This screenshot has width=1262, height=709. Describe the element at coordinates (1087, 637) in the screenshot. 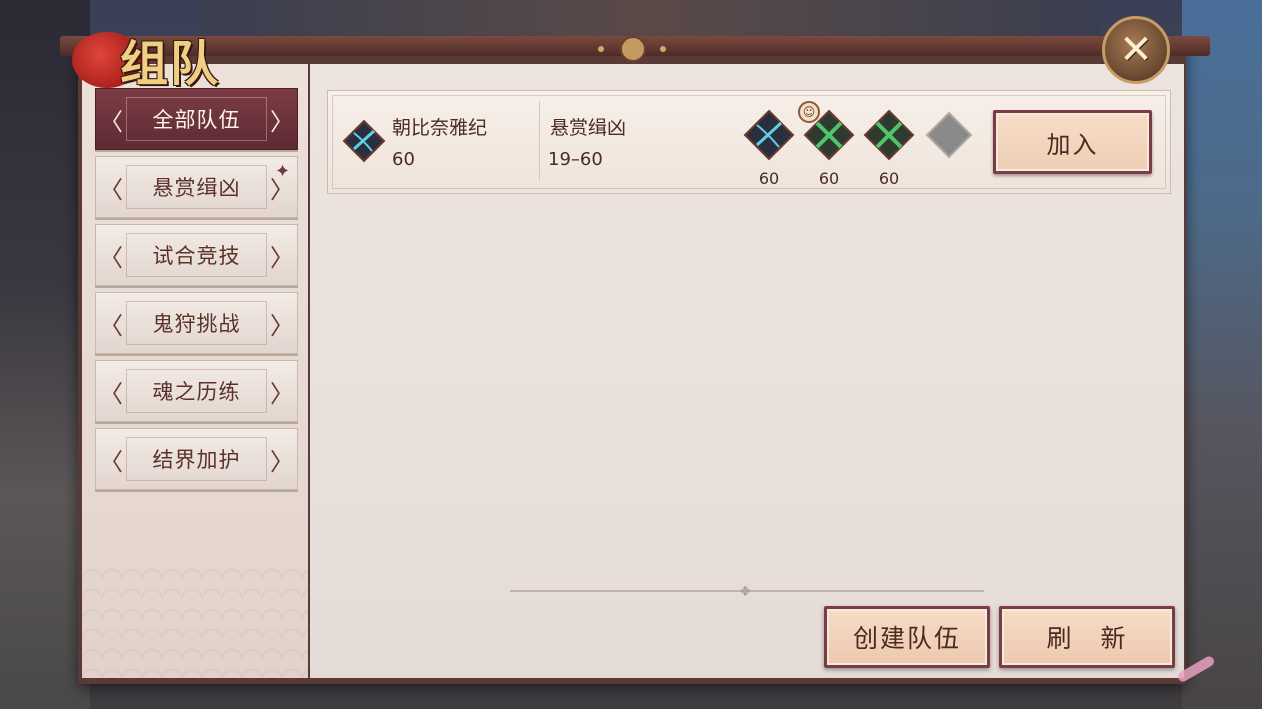

I see `refresh-button: 刷 新` at that location.